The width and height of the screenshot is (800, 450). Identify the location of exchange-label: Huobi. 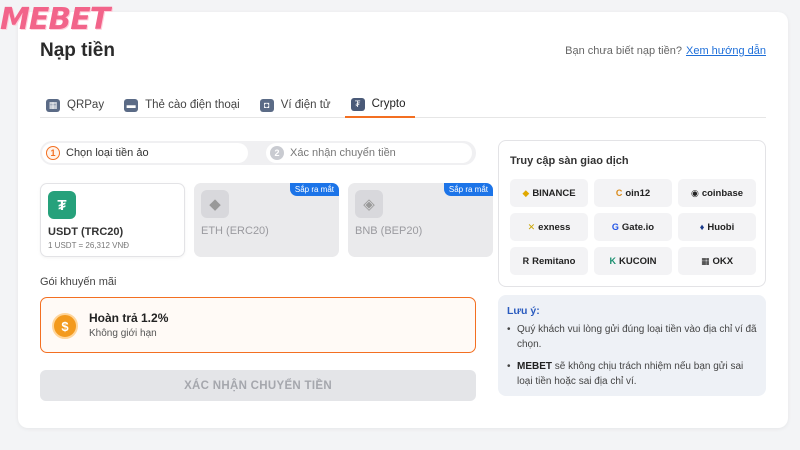
(721, 227).